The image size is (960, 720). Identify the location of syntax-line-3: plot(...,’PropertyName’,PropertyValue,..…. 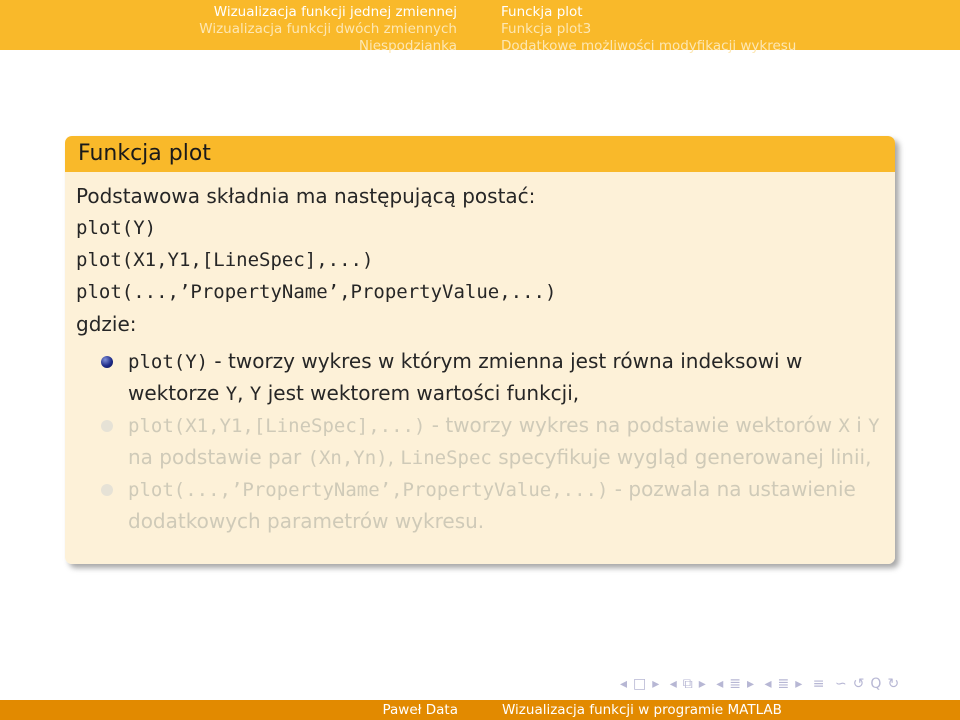
(316, 292).